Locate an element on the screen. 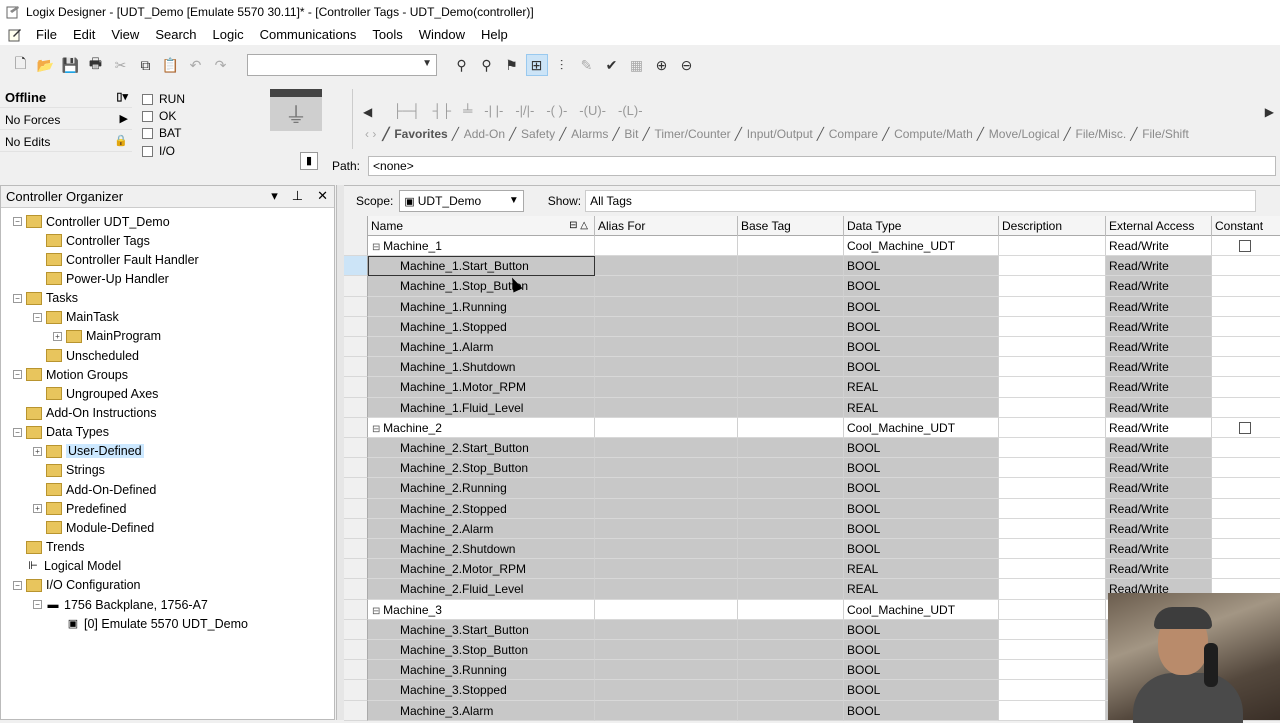 This screenshot has height=723, width=1280. xio-icon: -|/|- is located at coordinates (524, 110).